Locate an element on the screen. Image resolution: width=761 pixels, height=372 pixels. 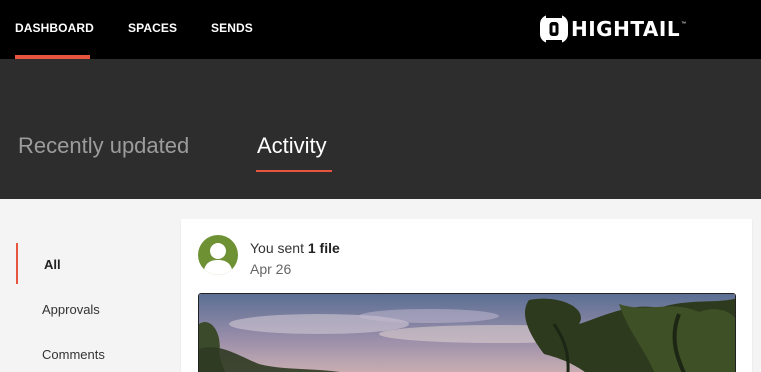
nav-spaces: SPACES is located at coordinates (152, 28).